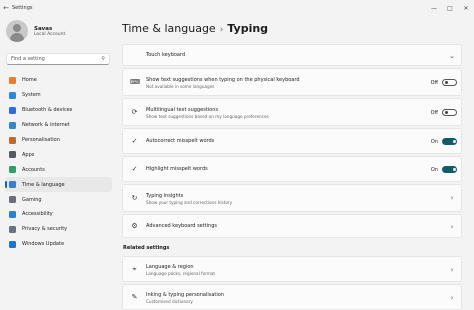  What do you see at coordinates (166, 55) in the screenshot?
I see `touch-keyboard-title: Touch keyboard` at bounding box center [166, 55].